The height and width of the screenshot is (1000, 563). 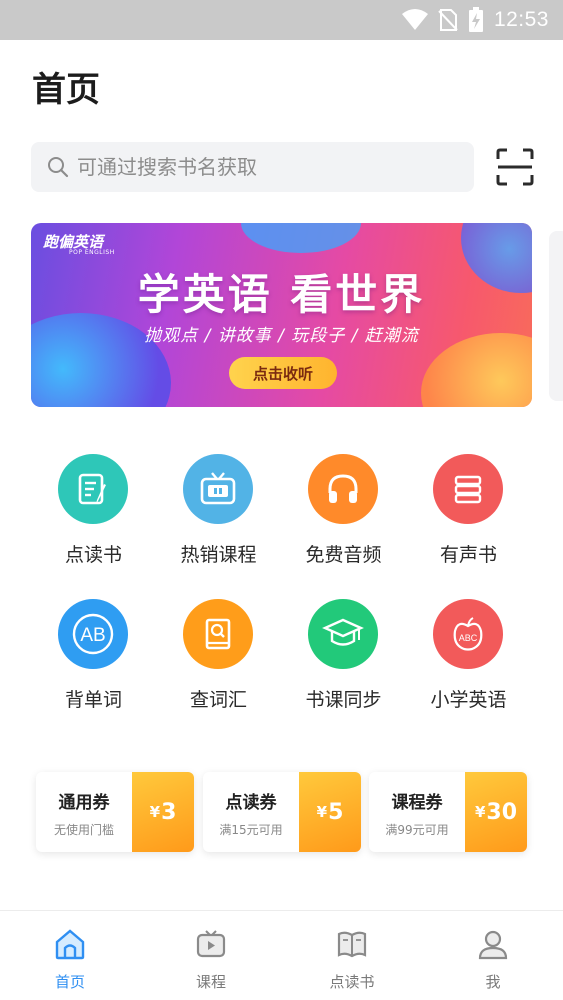 What do you see at coordinates (251, 803) in the screenshot?
I see `coupon-title: 点读券` at bounding box center [251, 803].